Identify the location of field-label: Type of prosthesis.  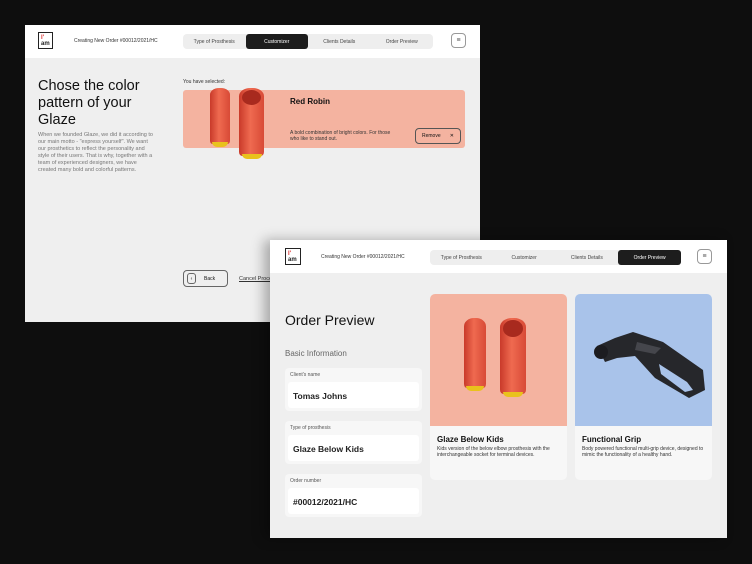
(310, 428).